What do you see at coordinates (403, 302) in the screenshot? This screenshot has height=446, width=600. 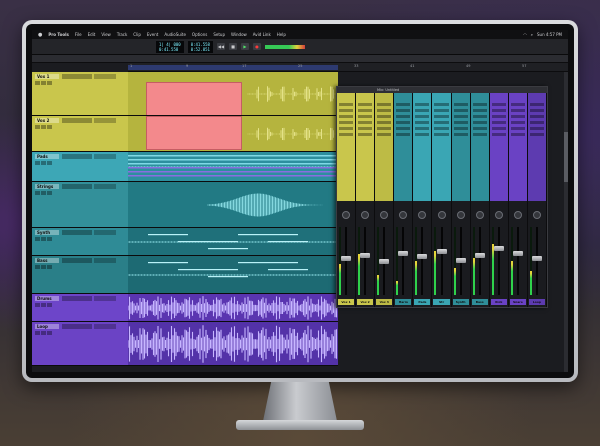 I see `channel-name: Harm` at bounding box center [403, 302].